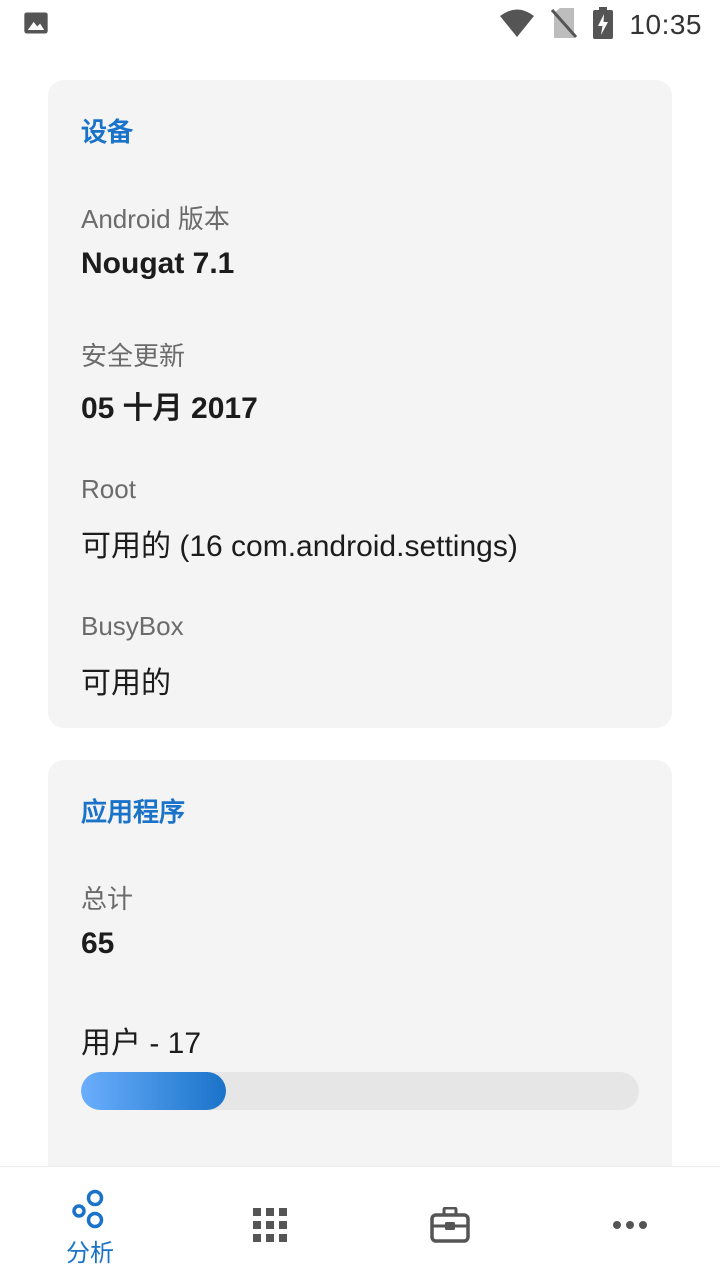 The width and height of the screenshot is (720, 1280). Describe the element at coordinates (107, 132) in the screenshot. I see `card-title: 设备` at that location.